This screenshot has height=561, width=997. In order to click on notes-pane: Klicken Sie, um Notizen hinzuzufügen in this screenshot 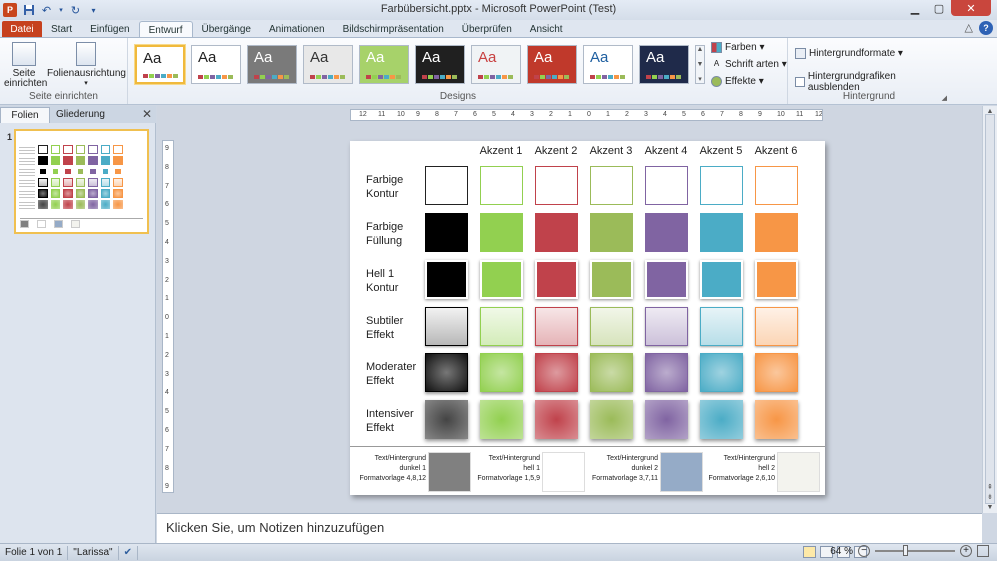, I will do `click(569, 528)`.